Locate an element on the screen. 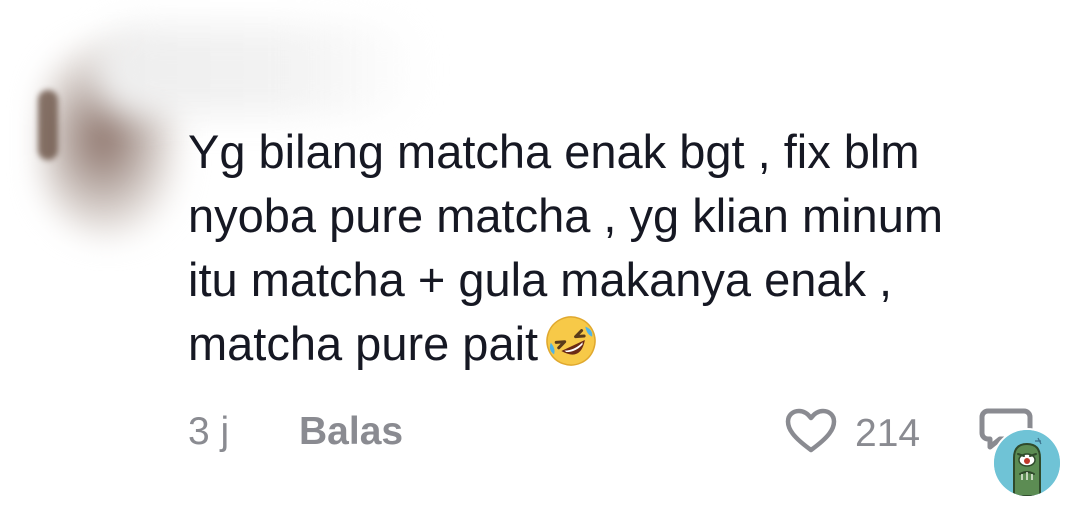 This screenshot has width=1080, height=517. rolling-on-floor-laughing-icon is located at coordinates (571, 349).